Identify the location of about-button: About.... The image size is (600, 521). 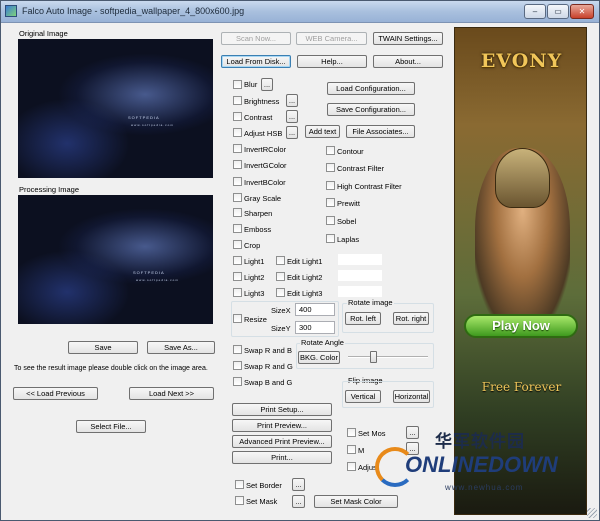
(408, 61).